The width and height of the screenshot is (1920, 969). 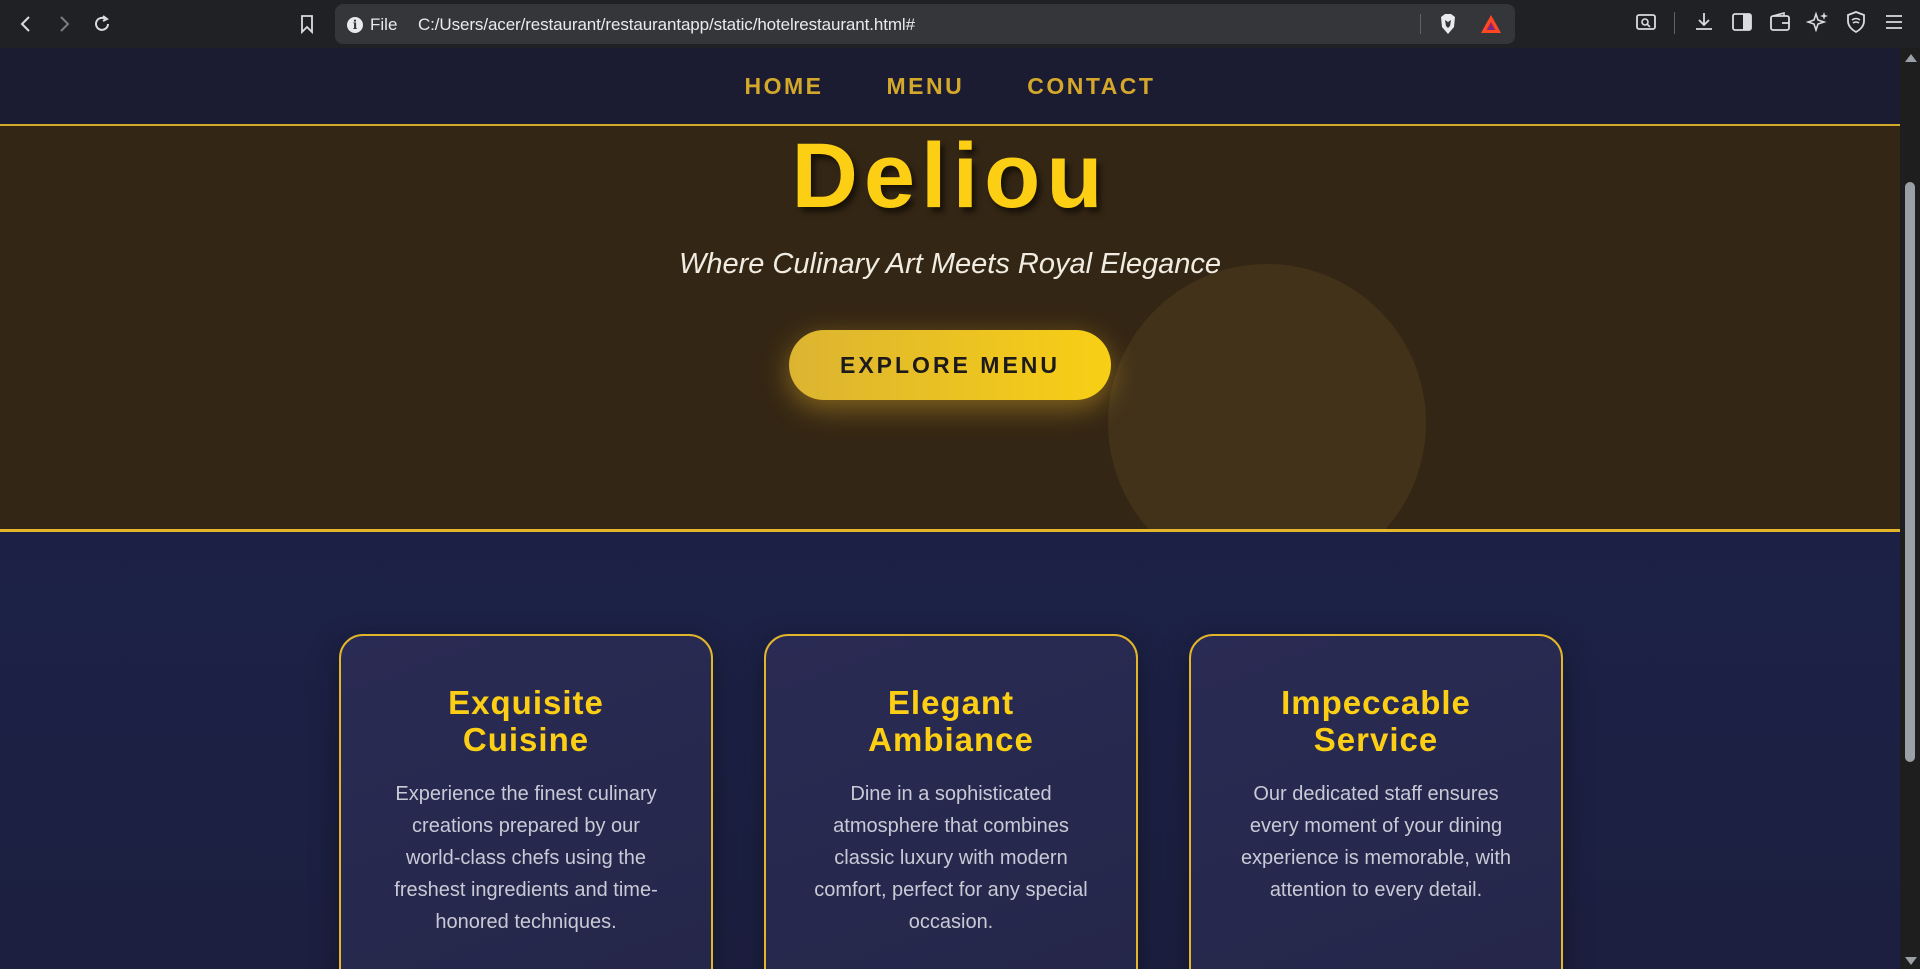 I want to click on vertical-scrollbar, so click(x=1910, y=508).